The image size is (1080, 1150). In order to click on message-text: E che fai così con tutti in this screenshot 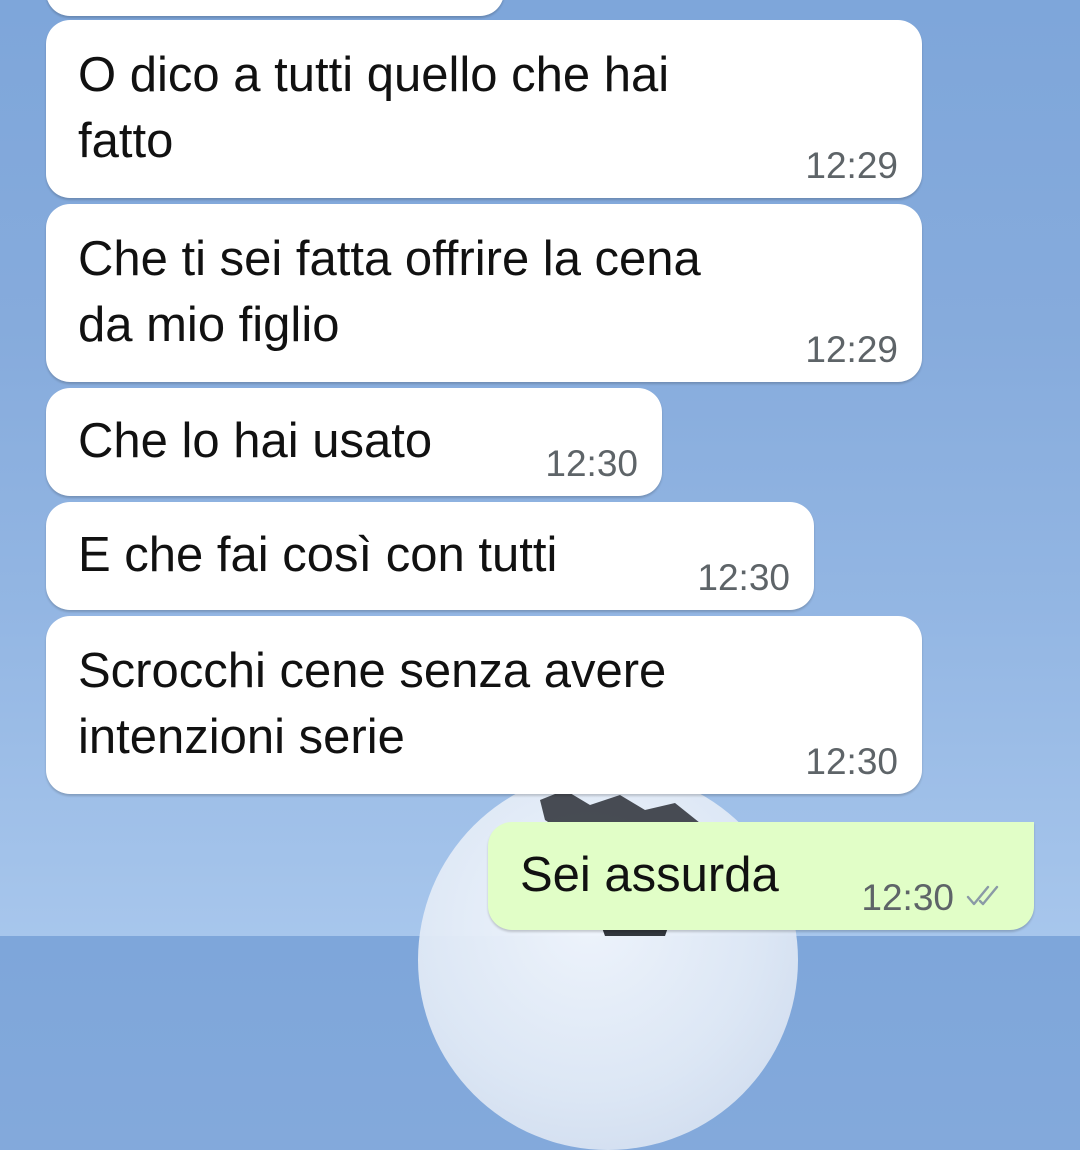, I will do `click(318, 555)`.